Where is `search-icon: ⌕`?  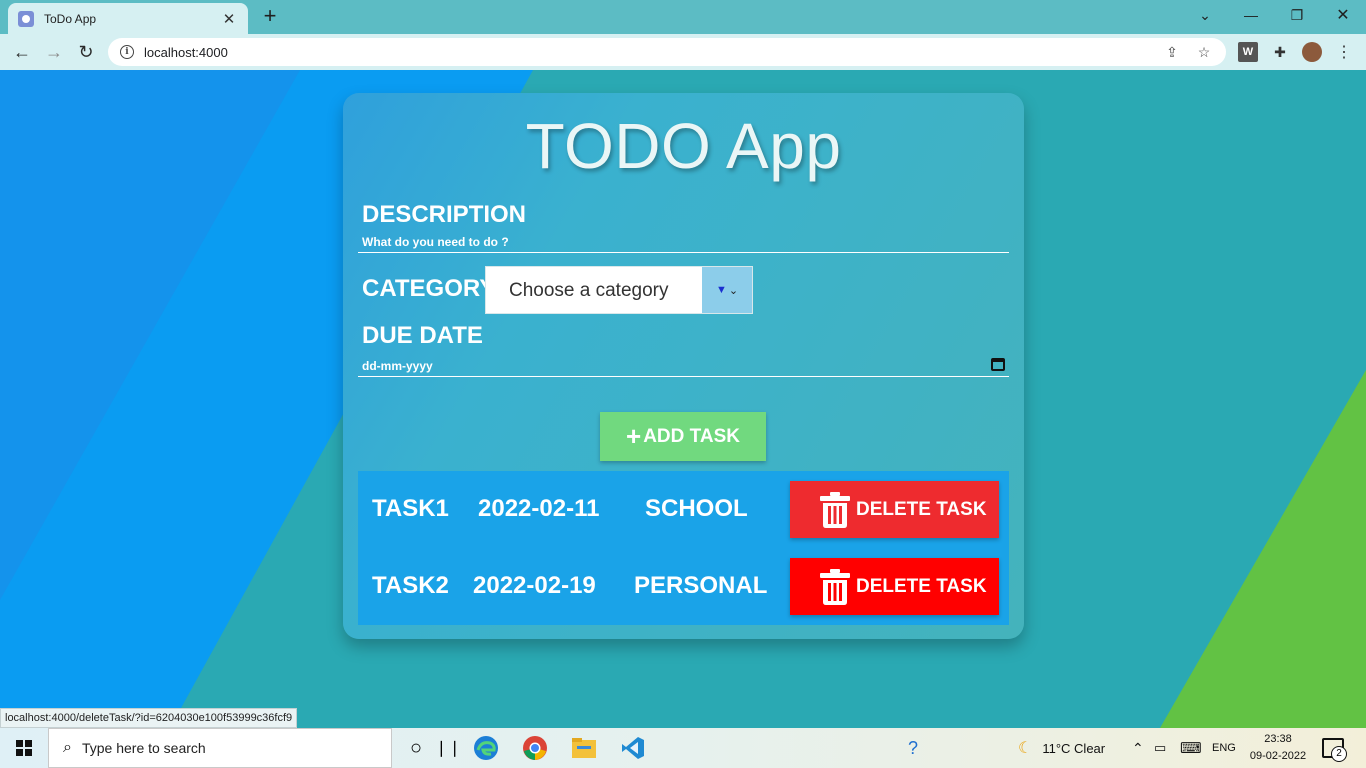 search-icon: ⌕ is located at coordinates (67, 747).